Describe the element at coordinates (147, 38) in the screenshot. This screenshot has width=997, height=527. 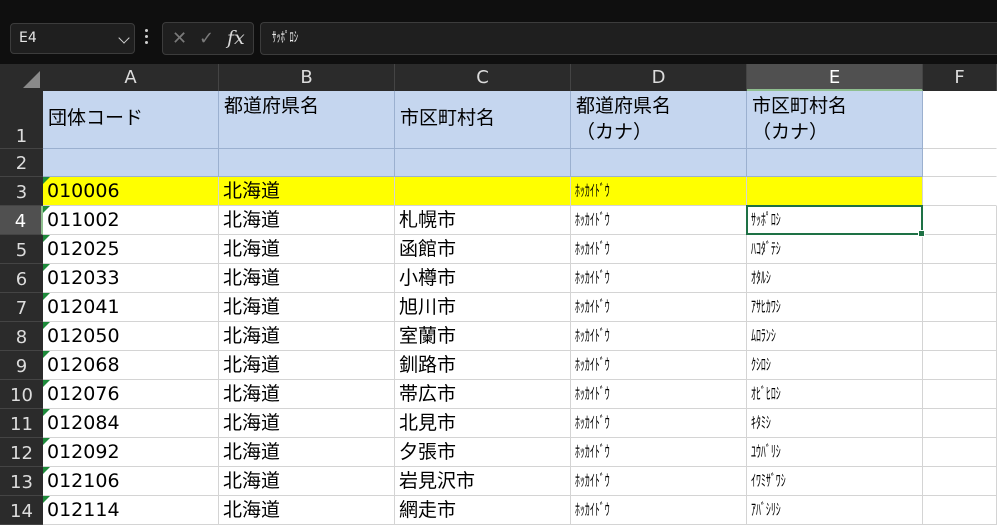
I see `more-options-icon` at that location.